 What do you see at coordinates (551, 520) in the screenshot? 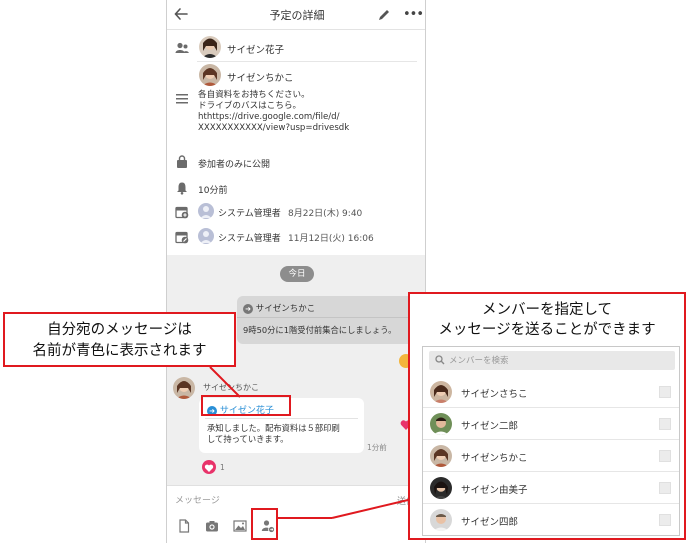
I see `member-row: サイゼン四郎` at bounding box center [551, 520].